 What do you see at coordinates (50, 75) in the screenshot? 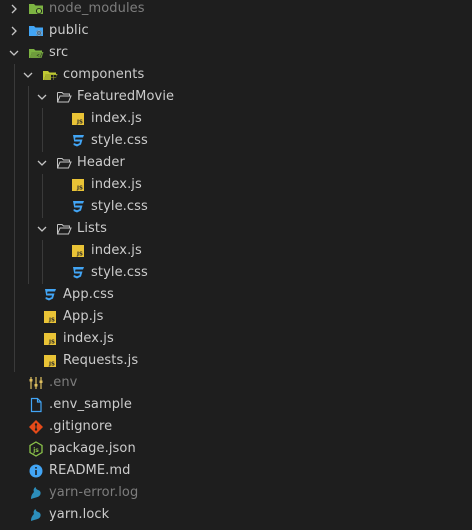
I see `components-folder-icon` at bounding box center [50, 75].